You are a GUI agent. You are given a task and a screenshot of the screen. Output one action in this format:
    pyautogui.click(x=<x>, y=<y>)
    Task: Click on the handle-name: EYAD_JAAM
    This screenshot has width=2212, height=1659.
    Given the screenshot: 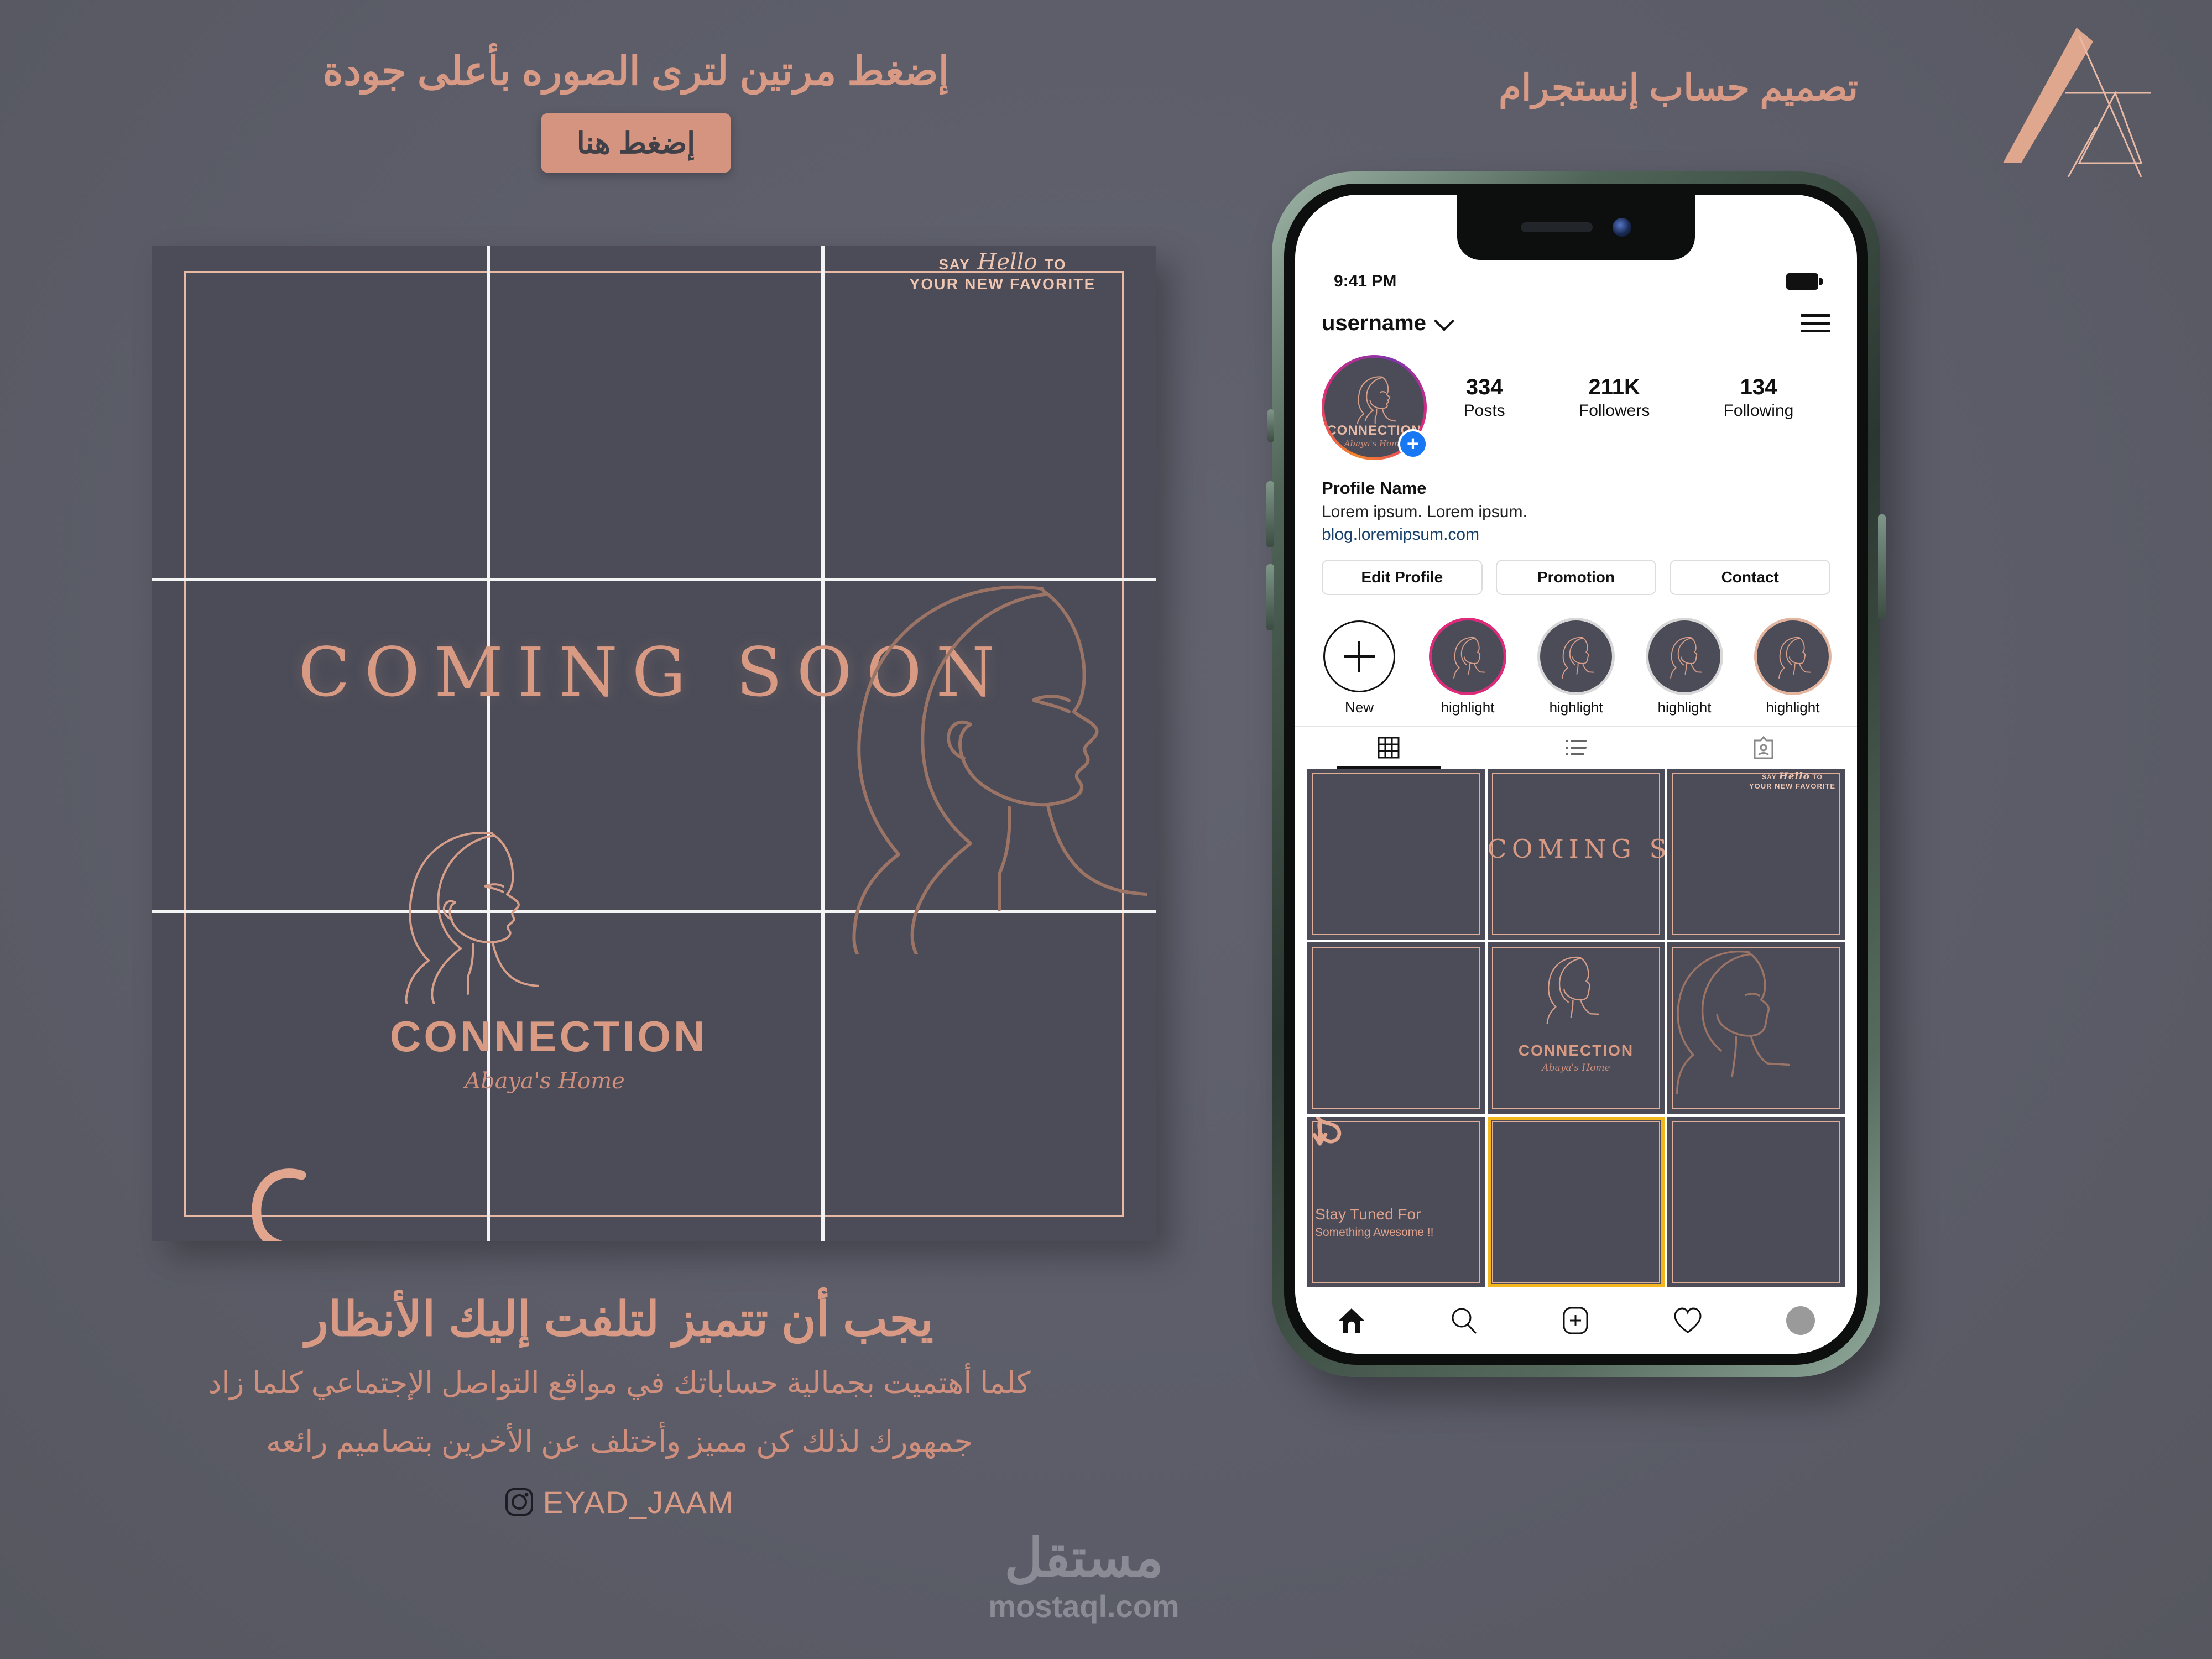 What is the action you would take?
    pyautogui.click(x=639, y=1502)
    